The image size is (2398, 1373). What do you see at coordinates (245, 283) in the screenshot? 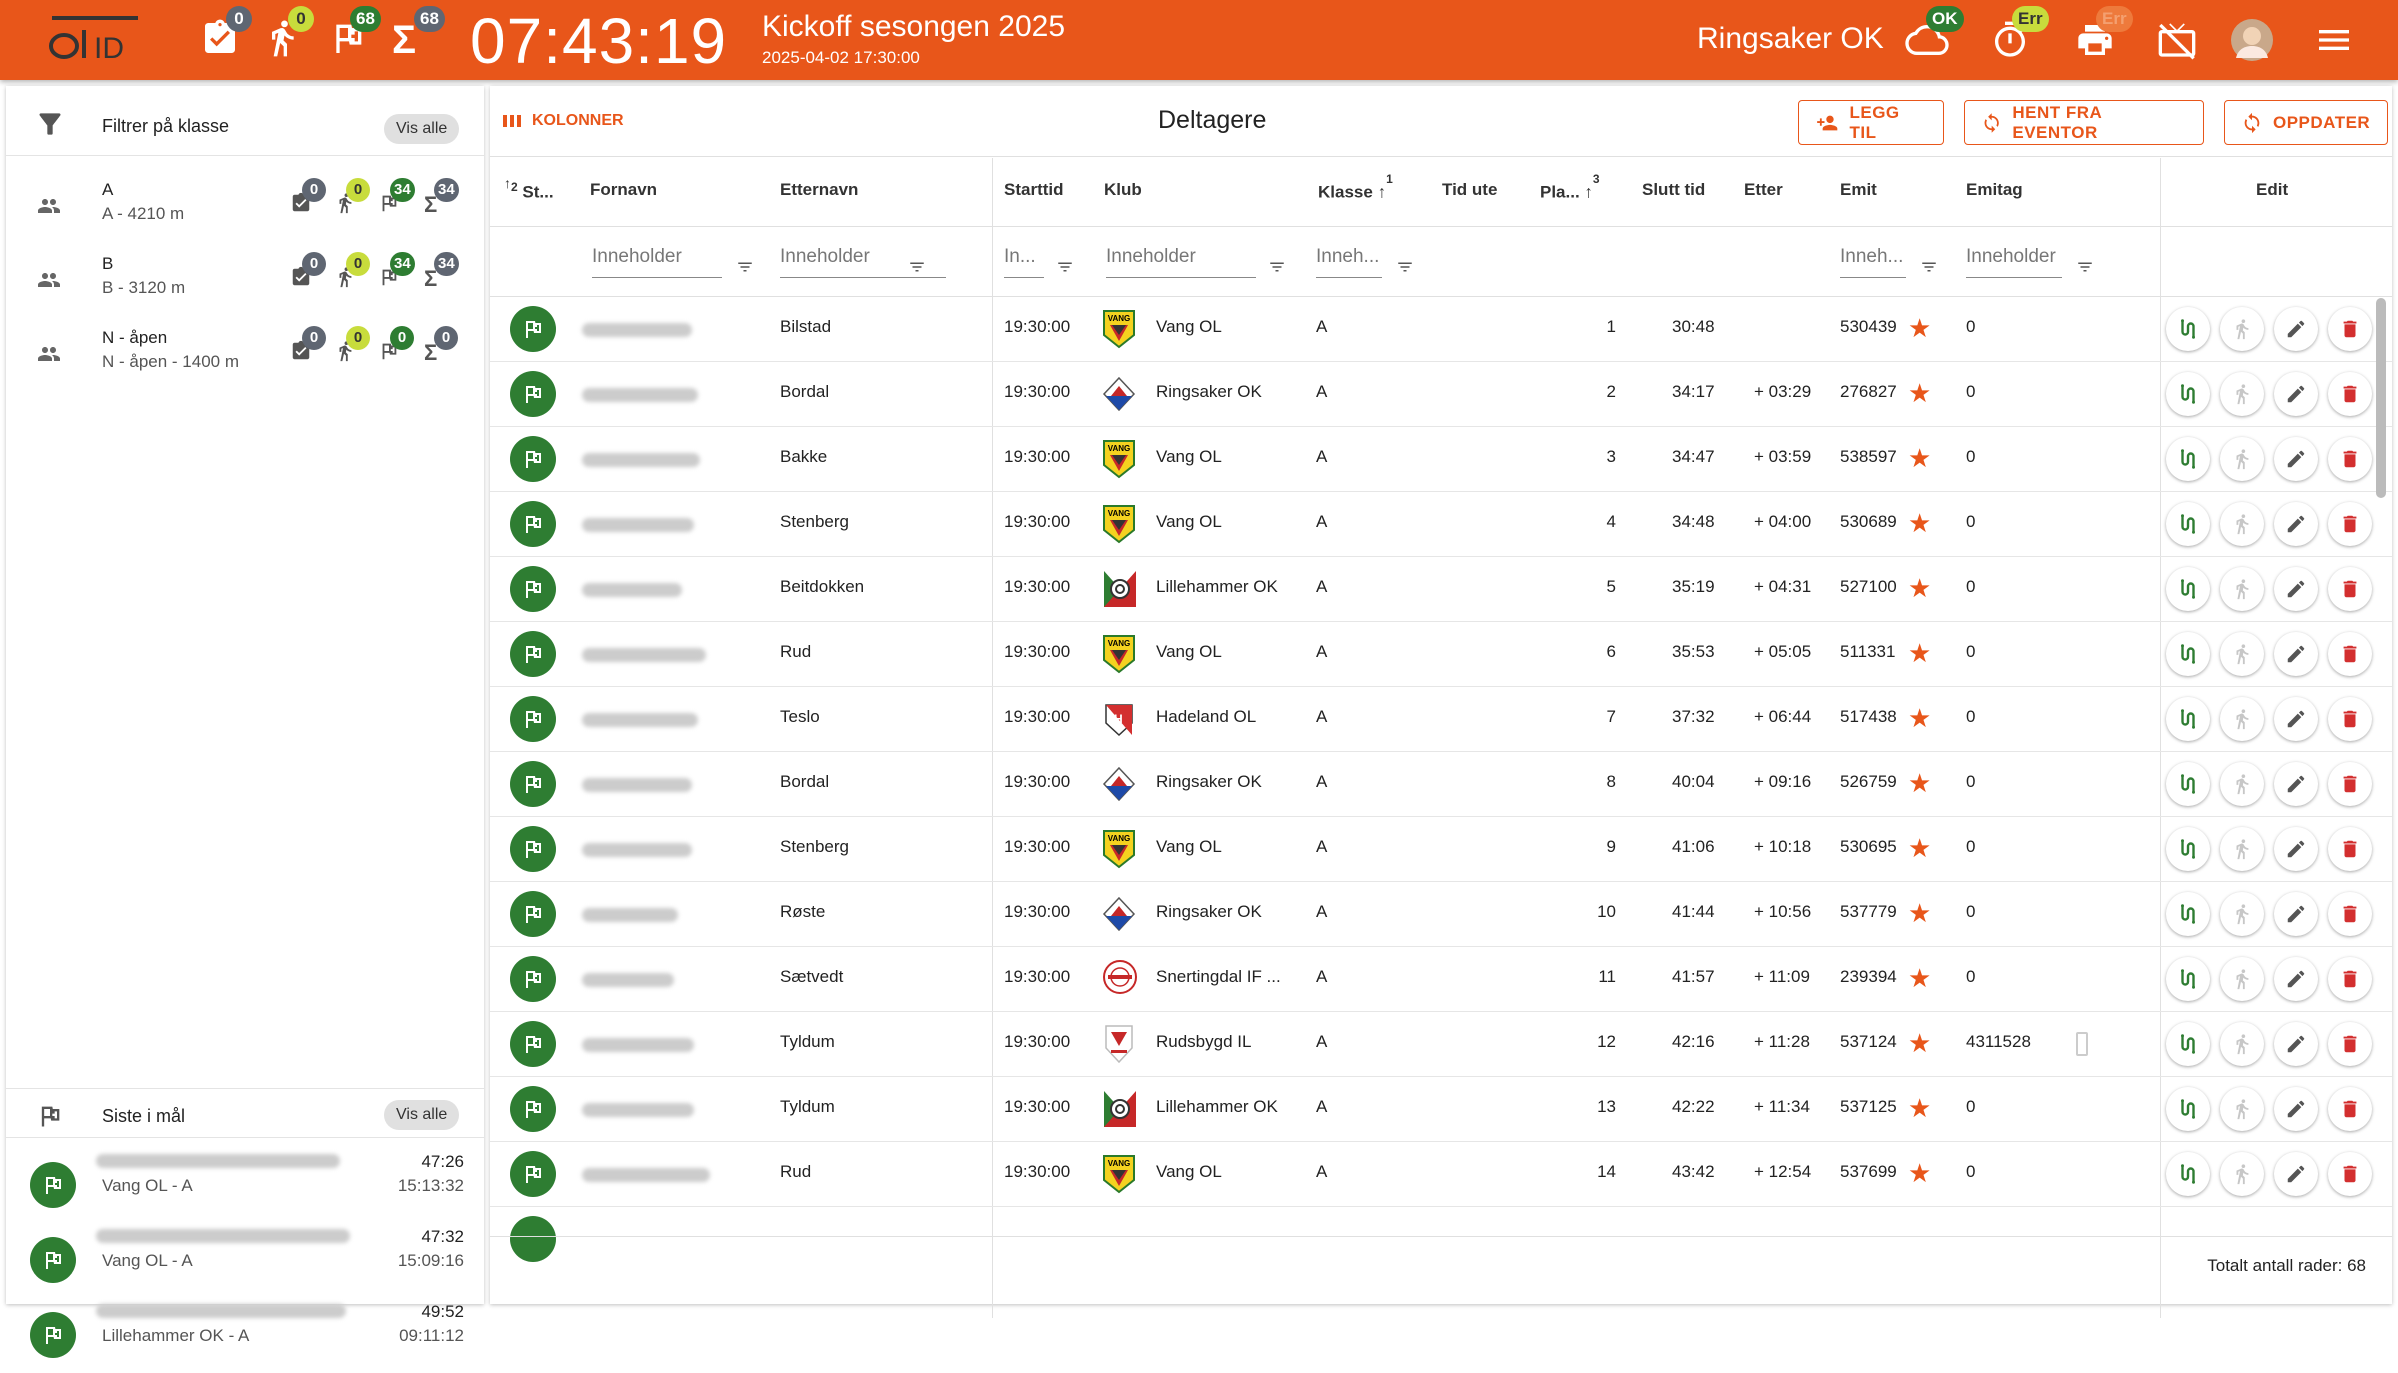
I see `class-row: BB - 3120 m 0 0 34 Σ 34` at bounding box center [245, 283].